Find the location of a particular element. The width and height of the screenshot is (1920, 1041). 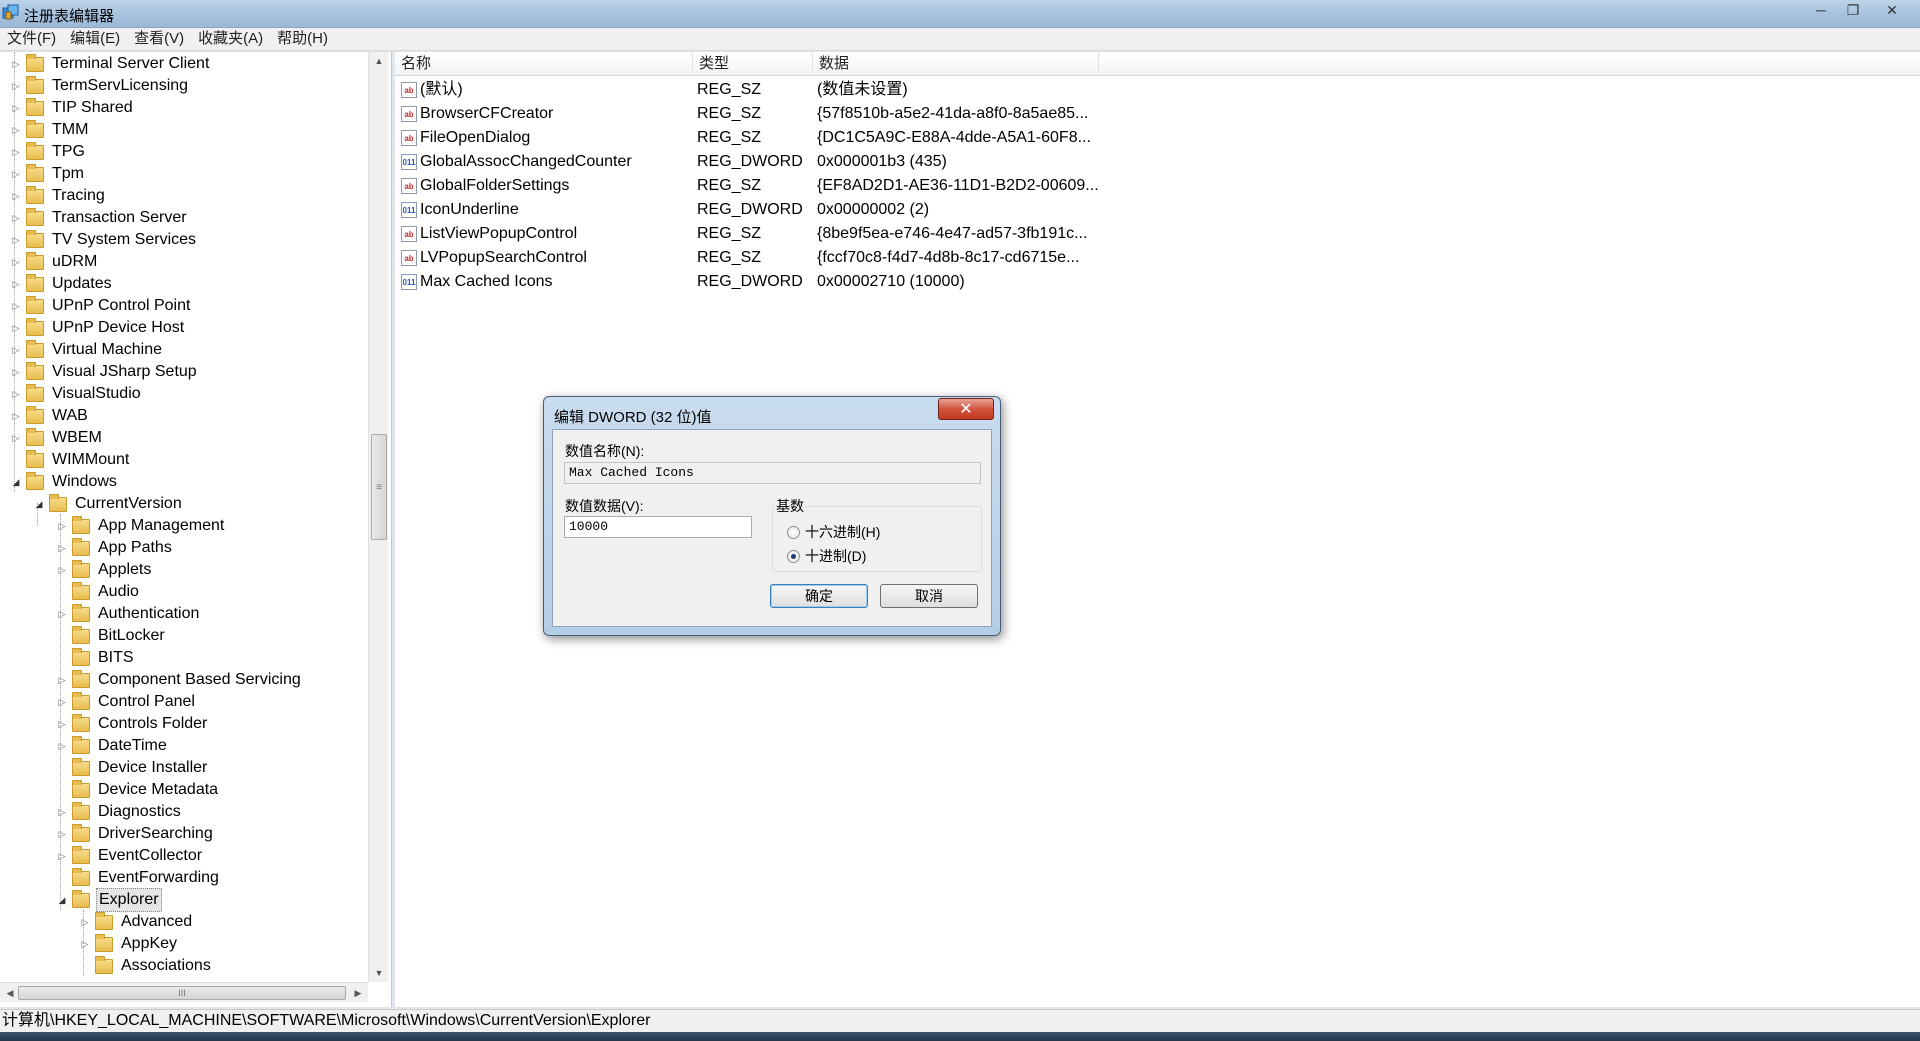

value-row: 011 IconUnderline REG_DWORD 0x00000002 (2) is located at coordinates (749, 210).